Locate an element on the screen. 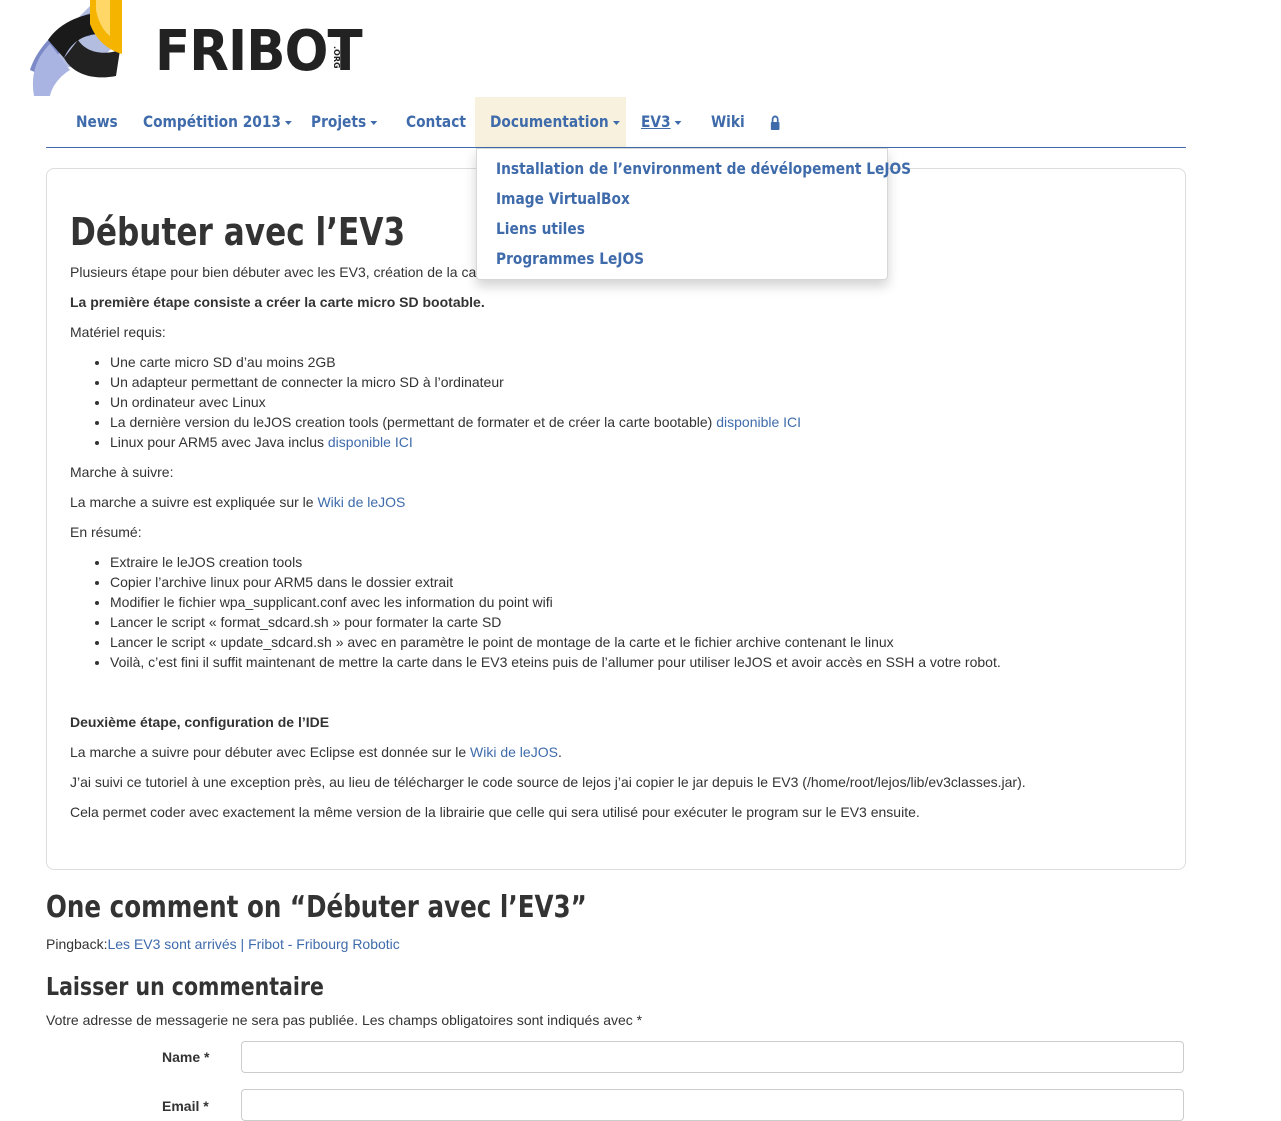 The height and width of the screenshot is (1121, 1281). logo-suffix: .ORG is located at coordinates (336, 57).